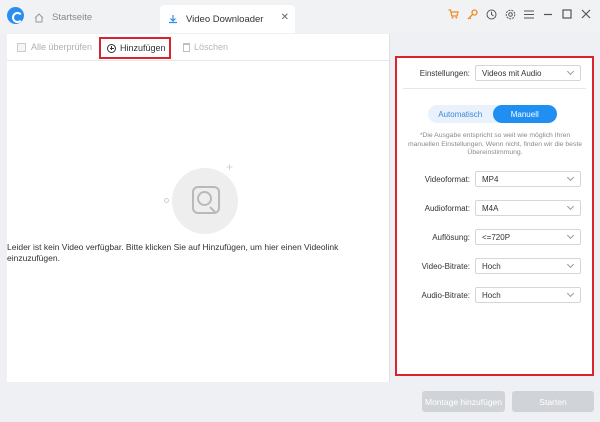  I want to click on video-bitrate-select: Hoch, so click(528, 266).